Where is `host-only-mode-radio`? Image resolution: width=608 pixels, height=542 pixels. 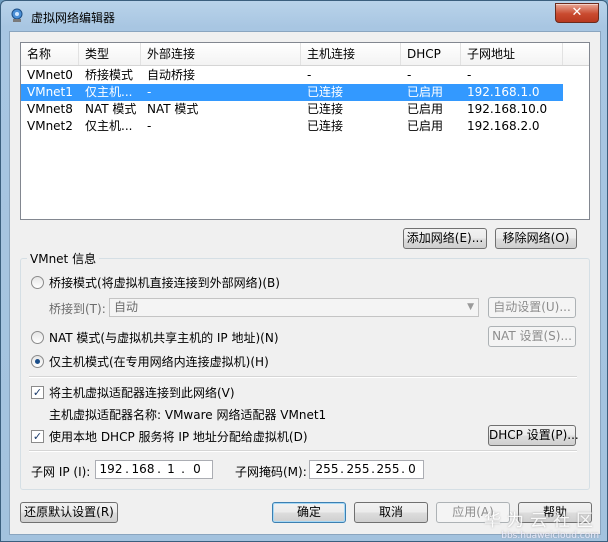
host-only-mode-radio is located at coordinates (37, 361).